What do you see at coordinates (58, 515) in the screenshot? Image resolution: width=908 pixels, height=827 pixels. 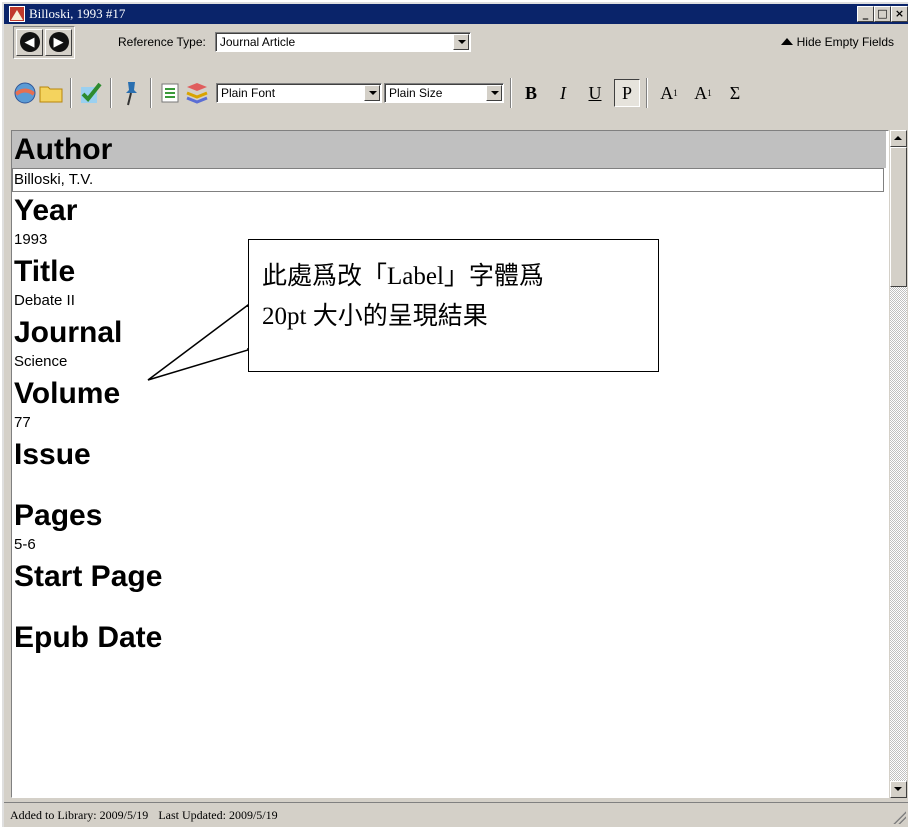 I see `field-label-pages: Pages` at bounding box center [58, 515].